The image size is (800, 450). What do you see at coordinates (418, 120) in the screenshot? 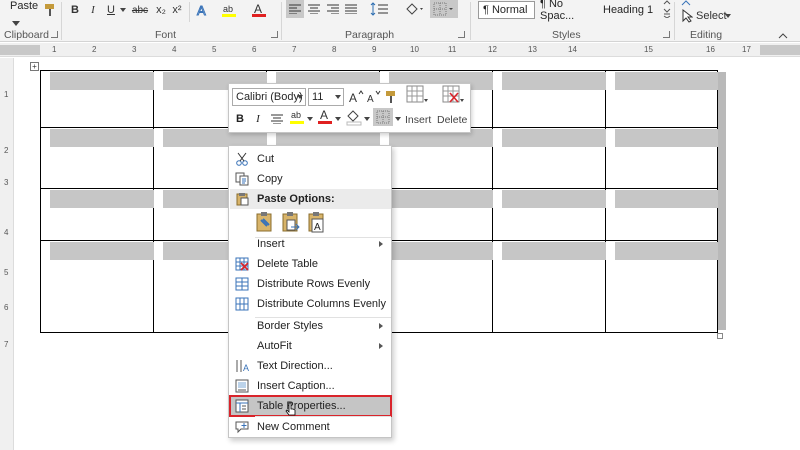
I see `insert-label: Insert` at bounding box center [418, 120].